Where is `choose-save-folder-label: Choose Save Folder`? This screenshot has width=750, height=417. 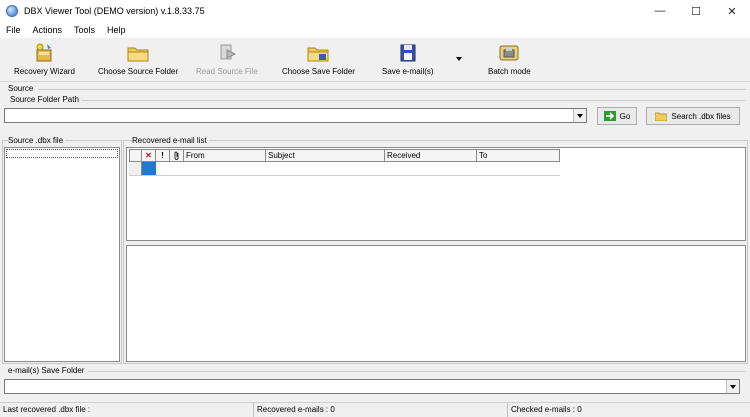 choose-save-folder-label: Choose Save Folder is located at coordinates (318, 71).